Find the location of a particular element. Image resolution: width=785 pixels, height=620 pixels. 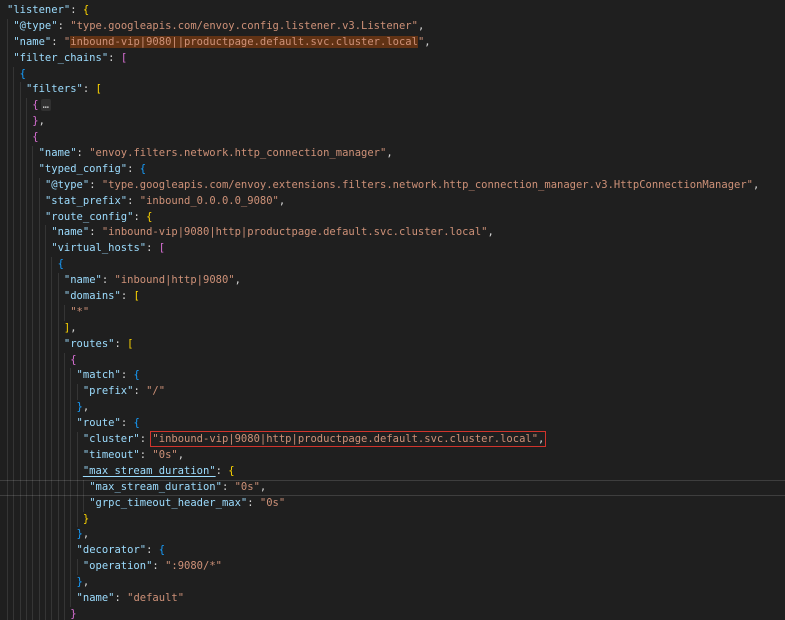

code-line: ], is located at coordinates (392, 328).